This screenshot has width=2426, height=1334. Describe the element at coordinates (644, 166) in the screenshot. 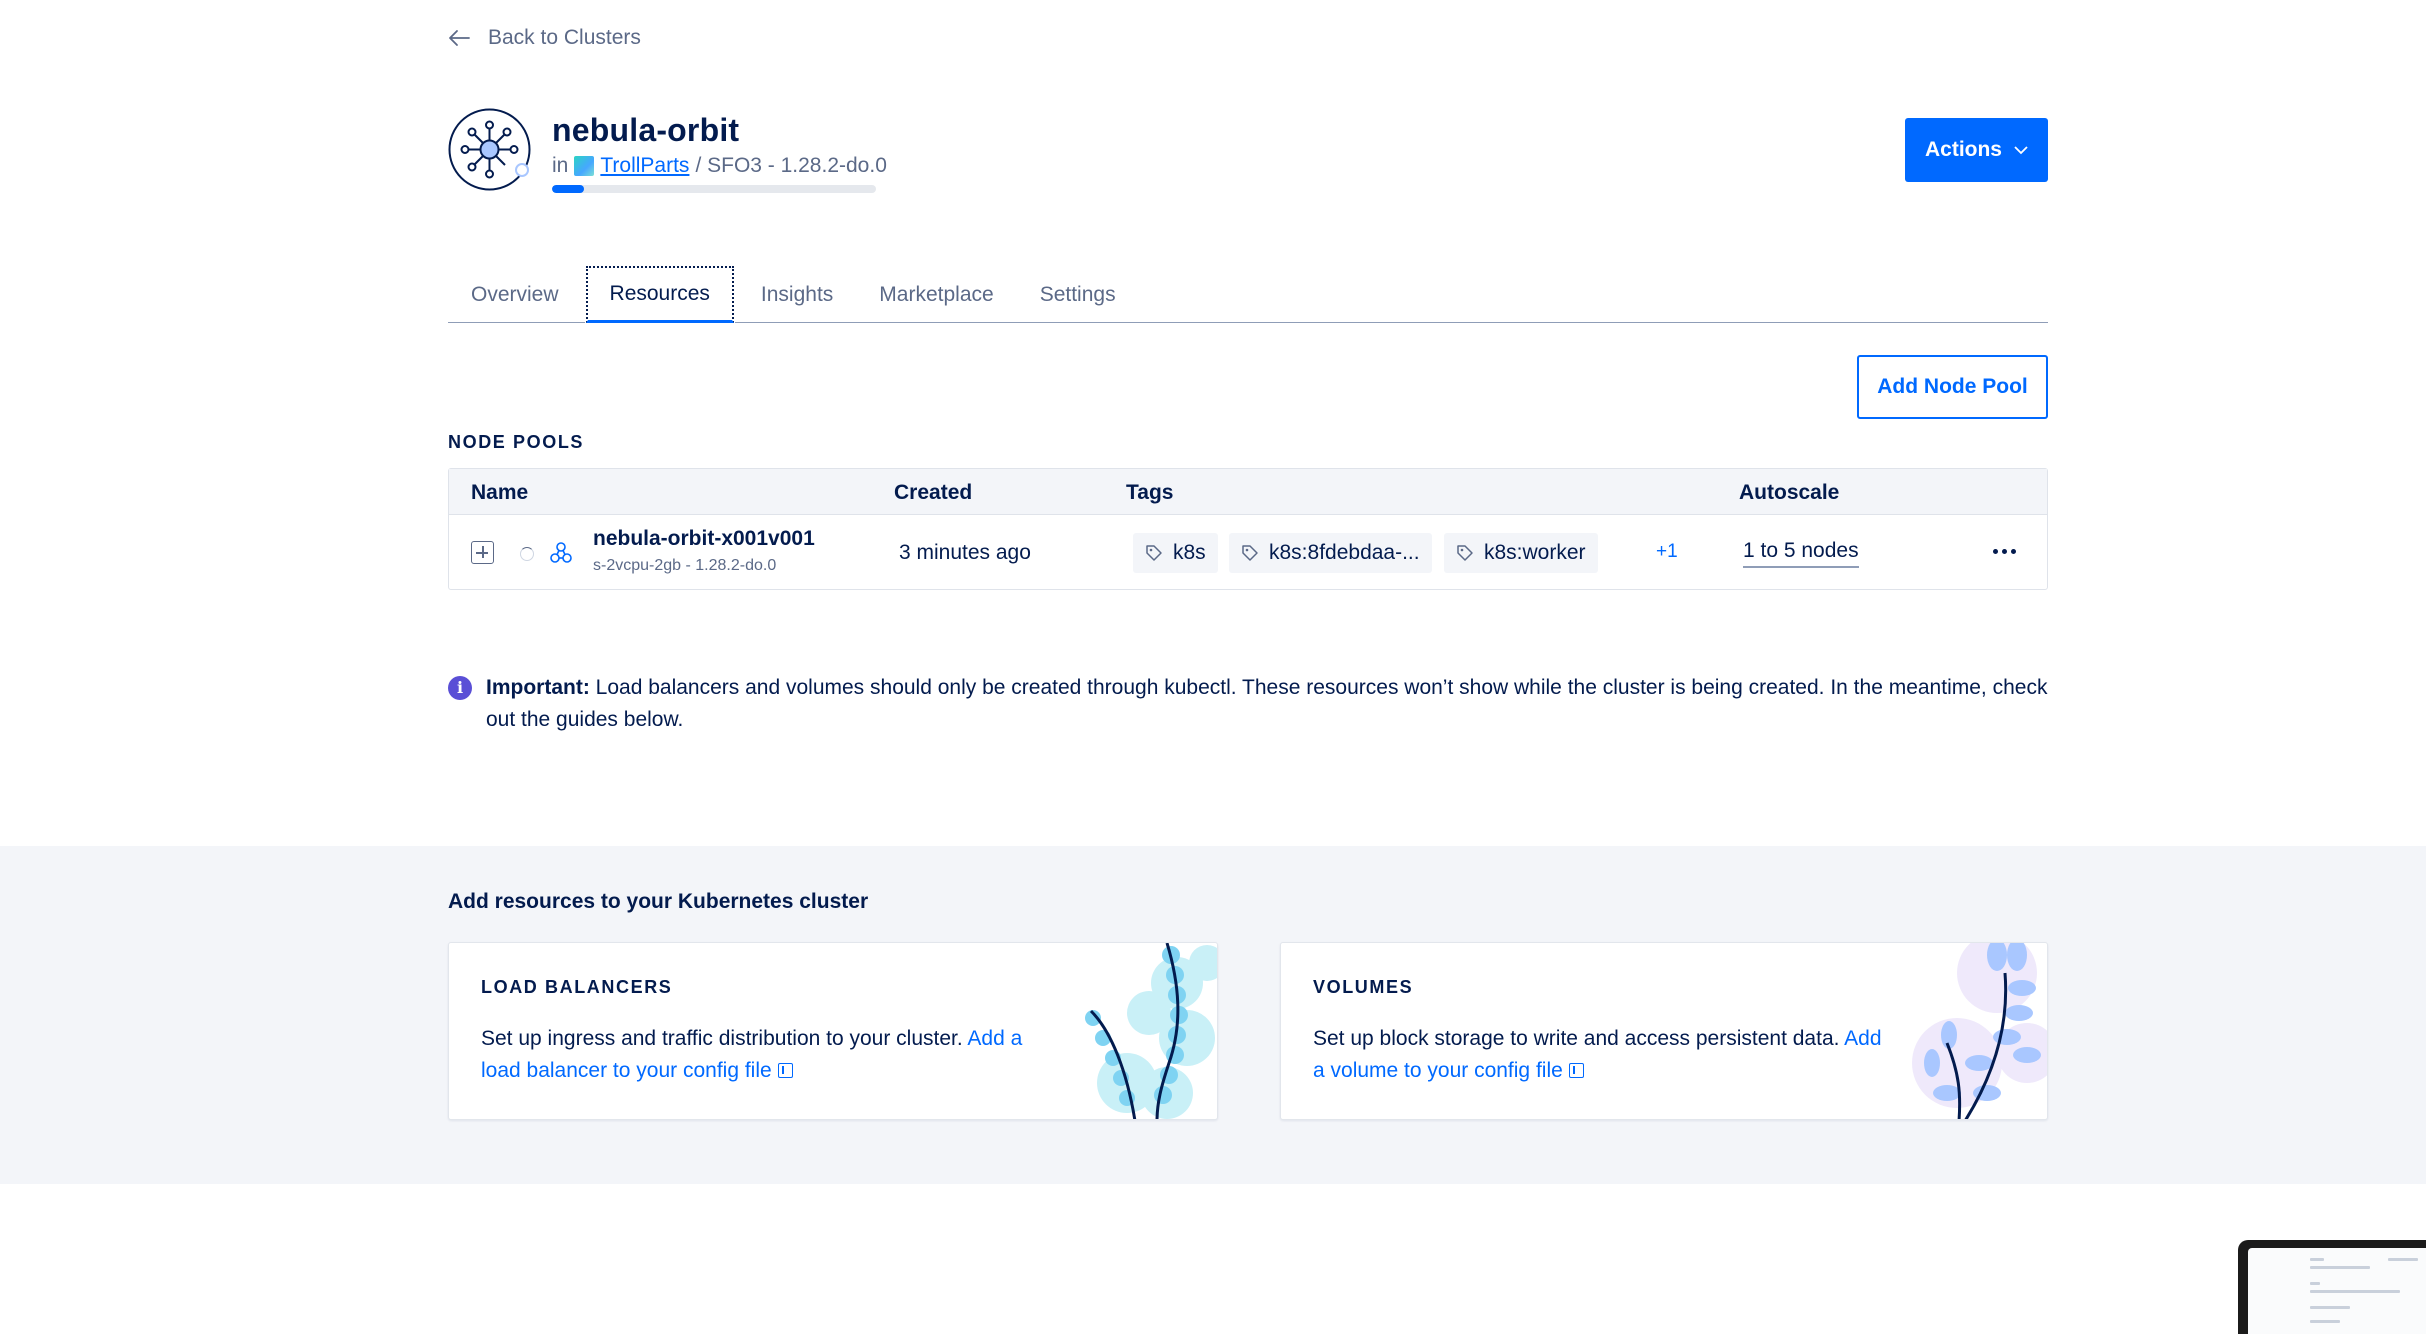

I see `project-link: TrollParts` at that location.